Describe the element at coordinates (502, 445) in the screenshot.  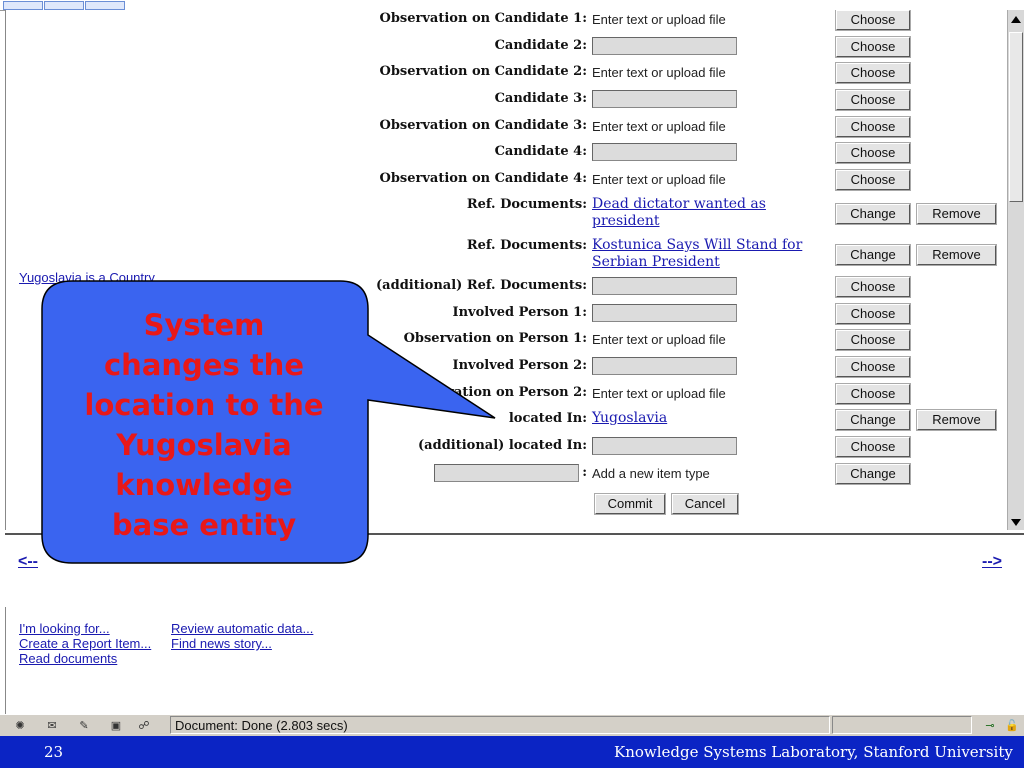
I see `field-label: (additional) located In:` at that location.